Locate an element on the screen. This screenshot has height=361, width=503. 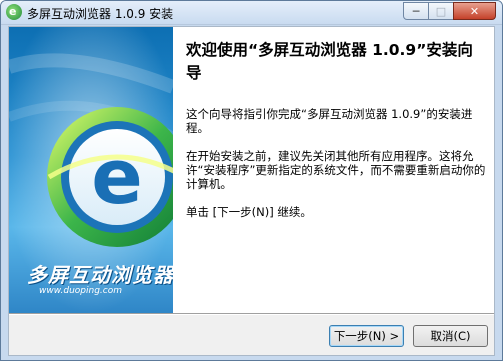
brand-url: www.duoping.com is located at coordinates (81, 291).